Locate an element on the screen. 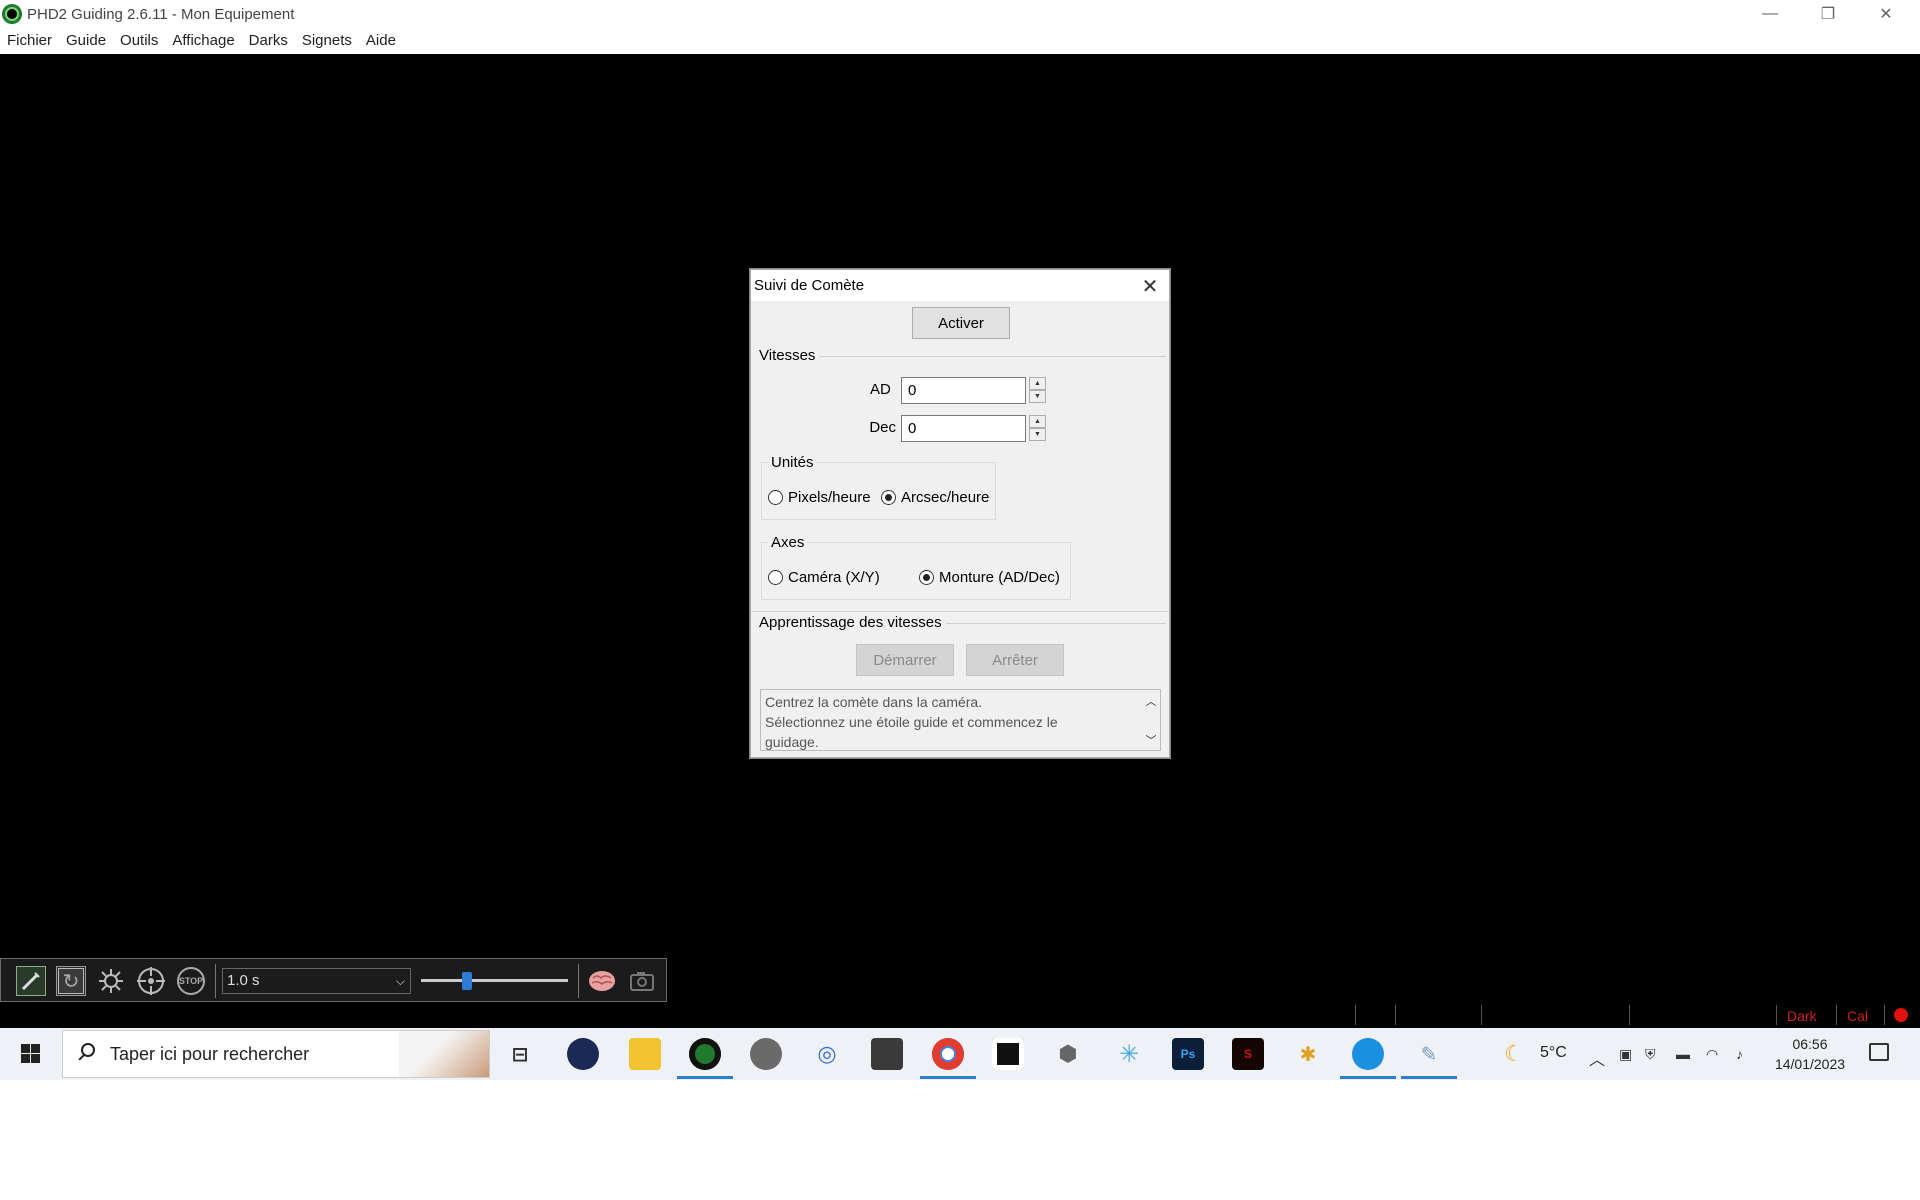  clock-time: 06:56 is located at coordinates (1810, 1044).